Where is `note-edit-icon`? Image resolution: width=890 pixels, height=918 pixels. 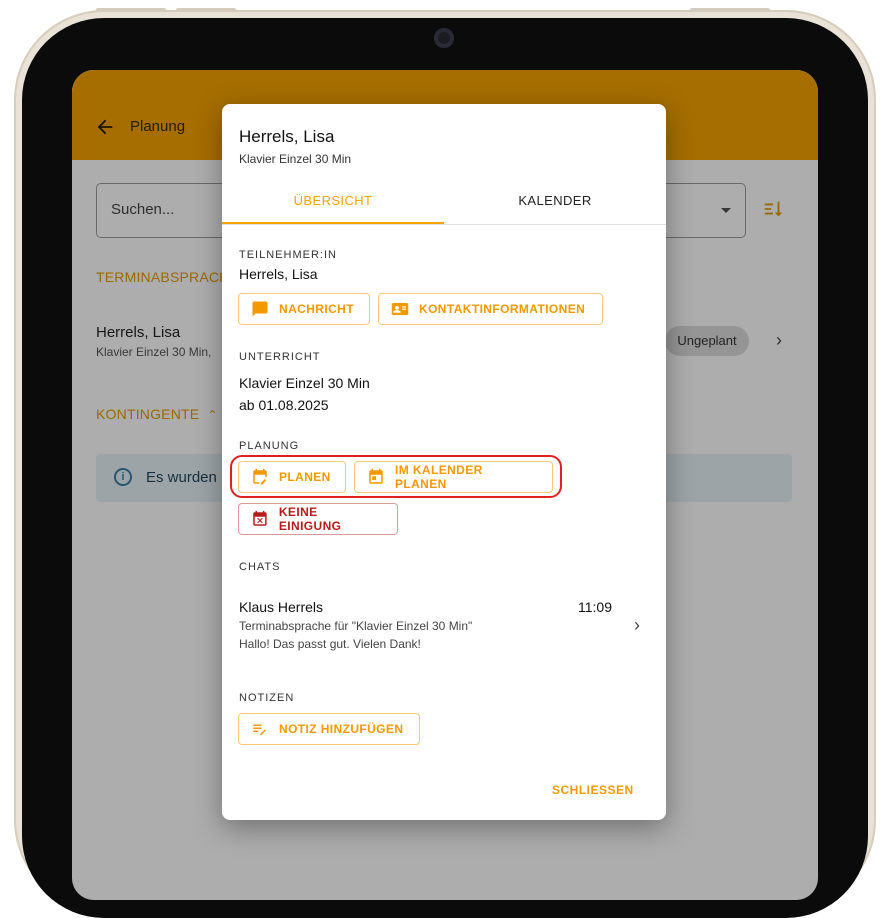
note-edit-icon is located at coordinates (259, 730).